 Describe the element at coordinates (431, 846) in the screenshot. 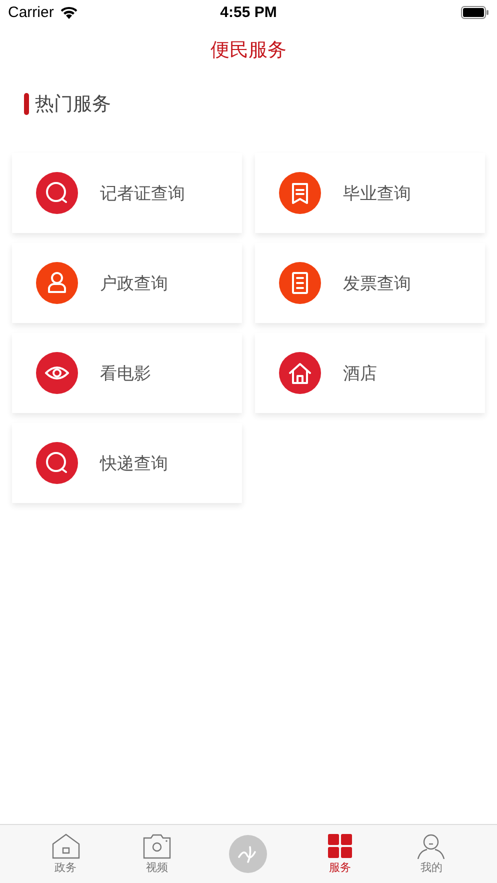

I see `person-icon` at that location.